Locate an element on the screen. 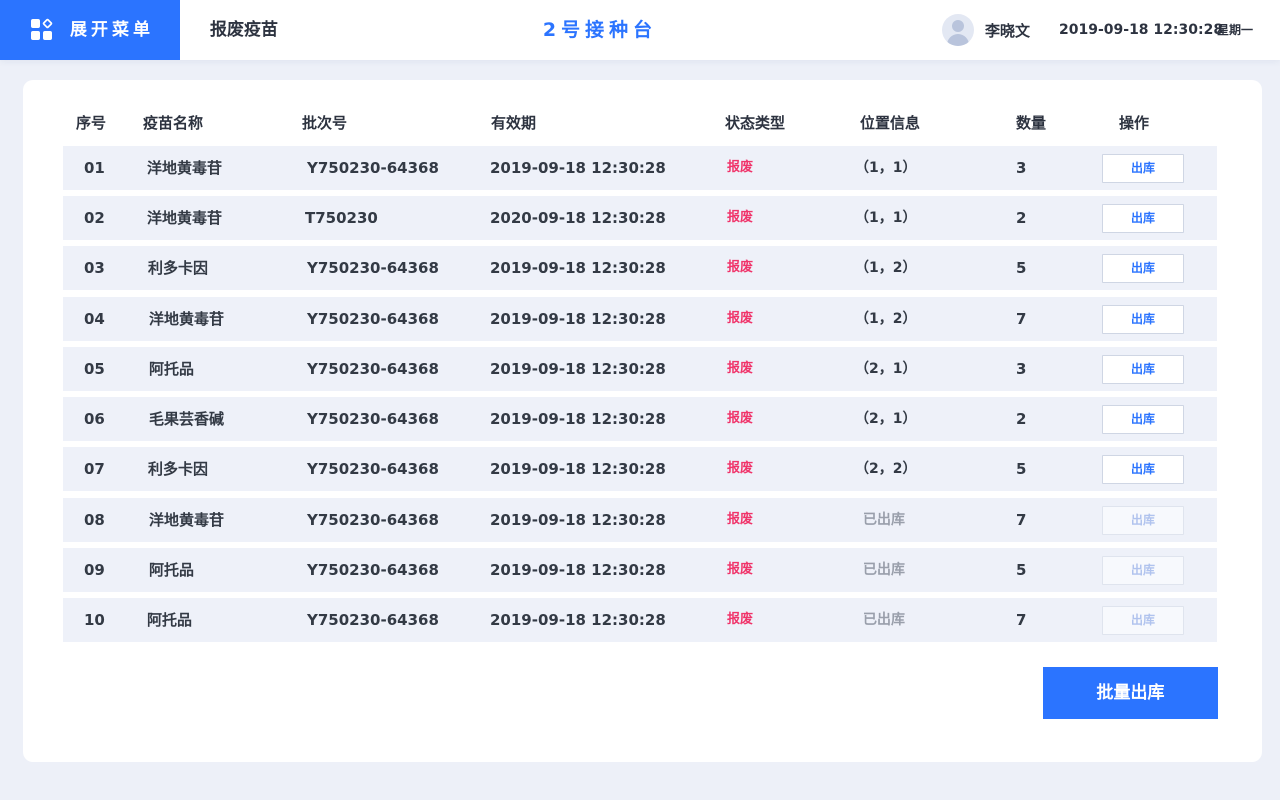  column-header-batch: 批次号 is located at coordinates (325, 123).